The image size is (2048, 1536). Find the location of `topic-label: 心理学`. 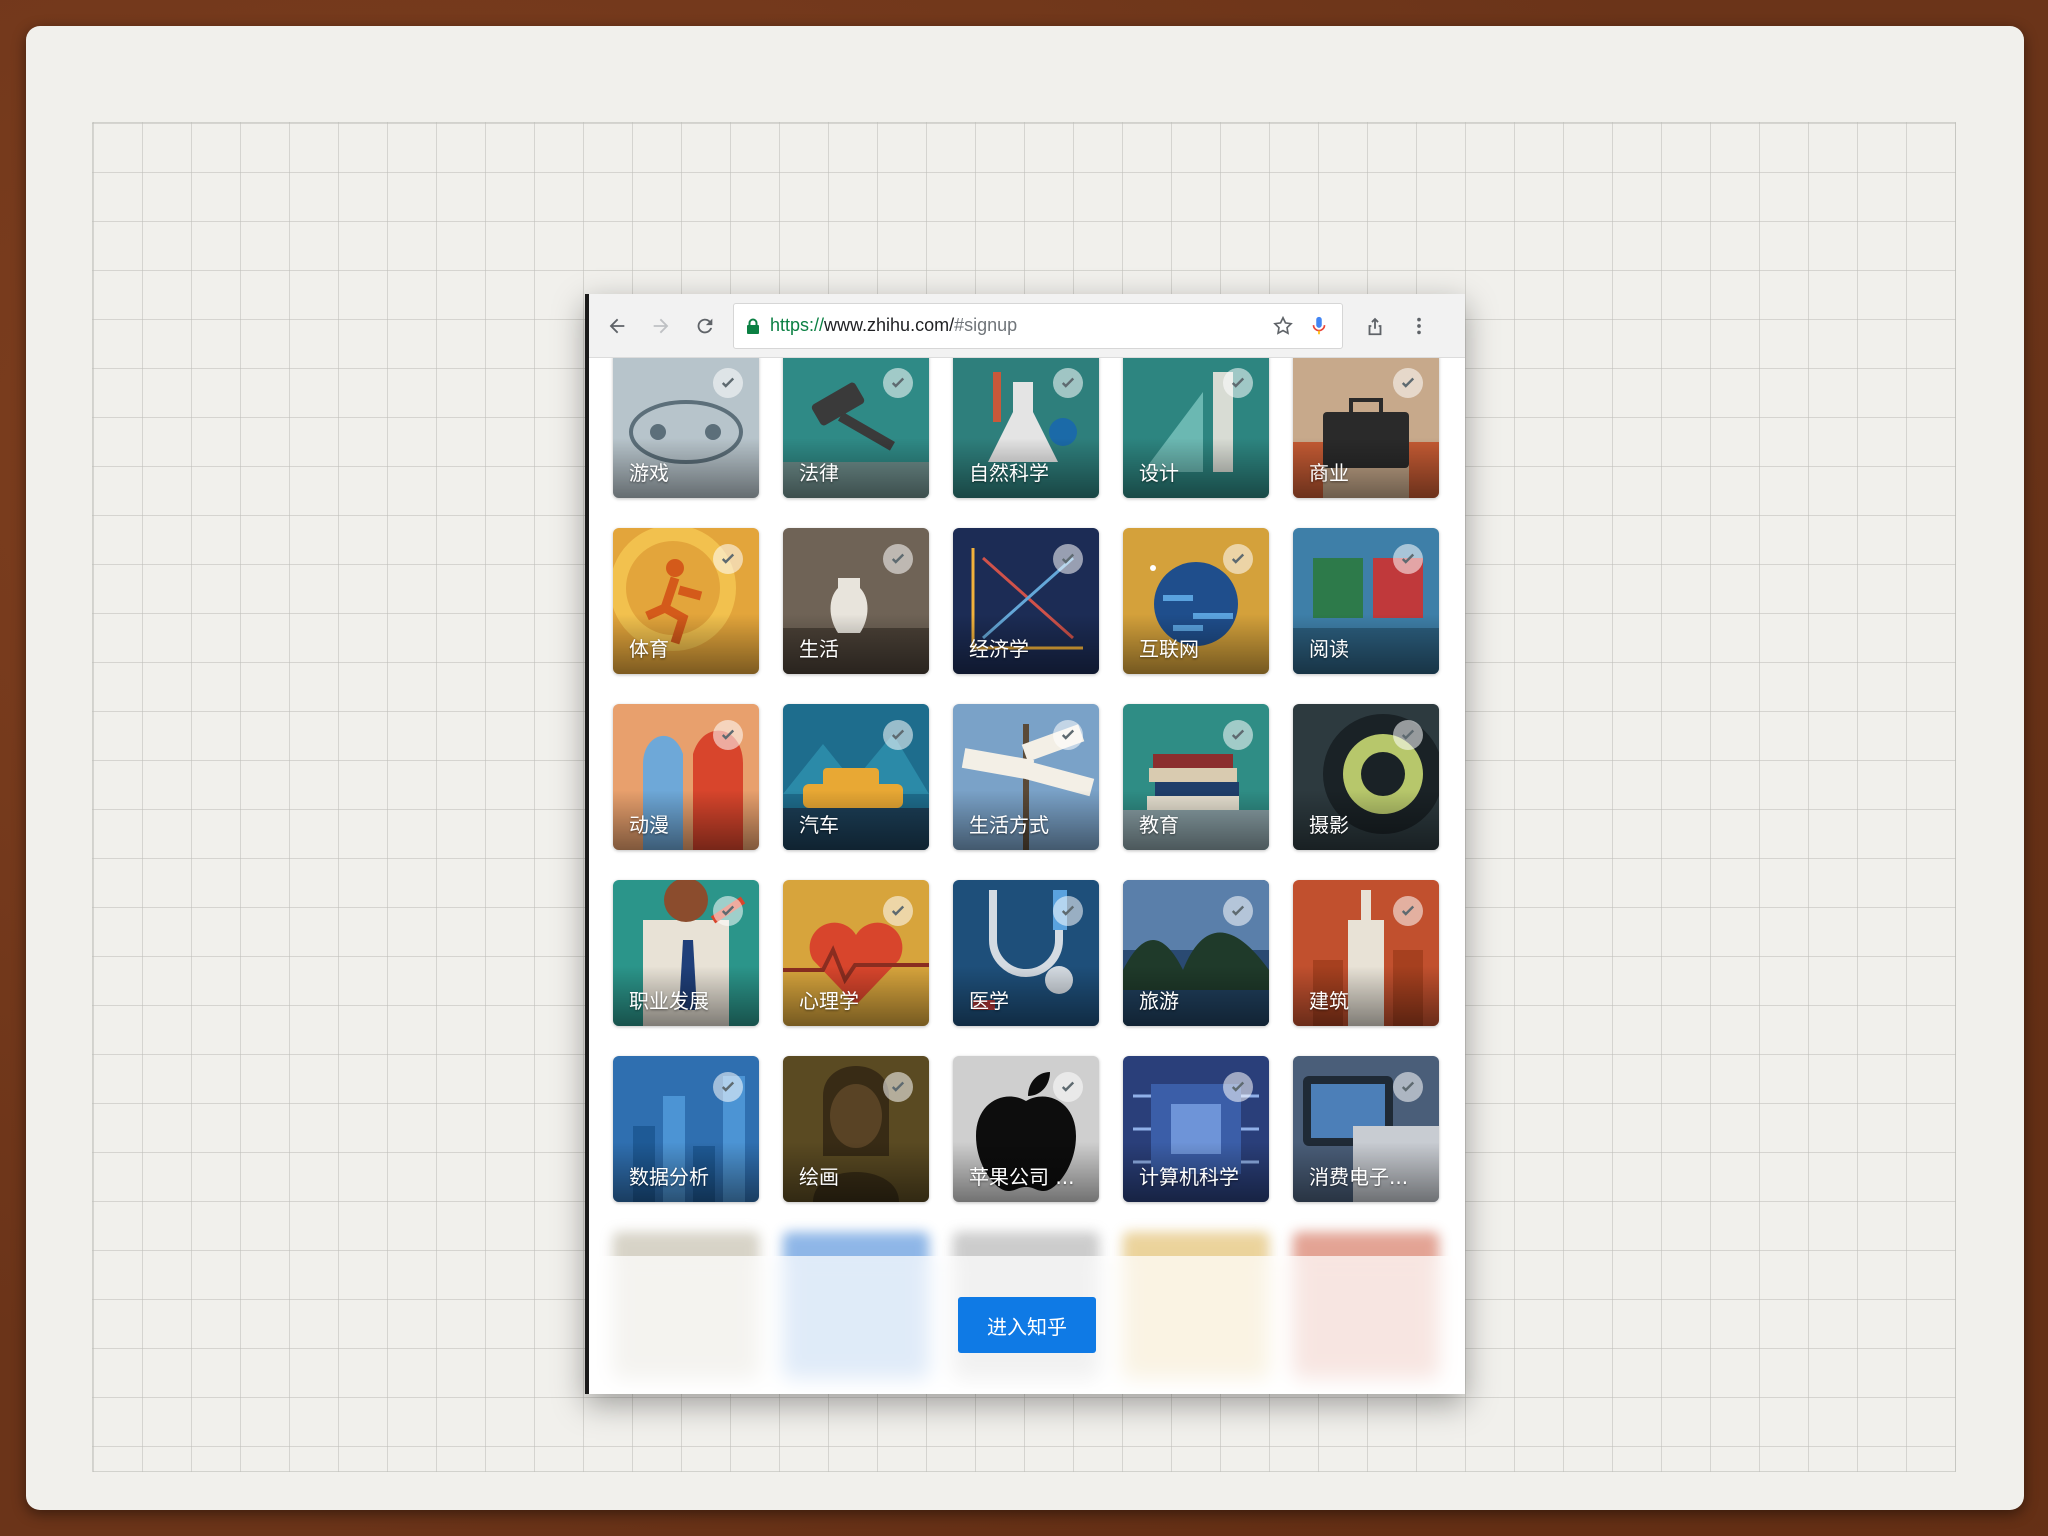

topic-label: 心理学 is located at coordinates (829, 1001).